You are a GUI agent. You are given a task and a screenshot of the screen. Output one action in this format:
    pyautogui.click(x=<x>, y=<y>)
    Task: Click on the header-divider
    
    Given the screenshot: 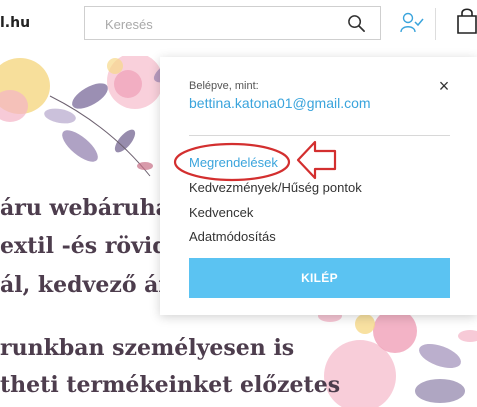 What is the action you would take?
    pyautogui.click(x=435, y=24)
    